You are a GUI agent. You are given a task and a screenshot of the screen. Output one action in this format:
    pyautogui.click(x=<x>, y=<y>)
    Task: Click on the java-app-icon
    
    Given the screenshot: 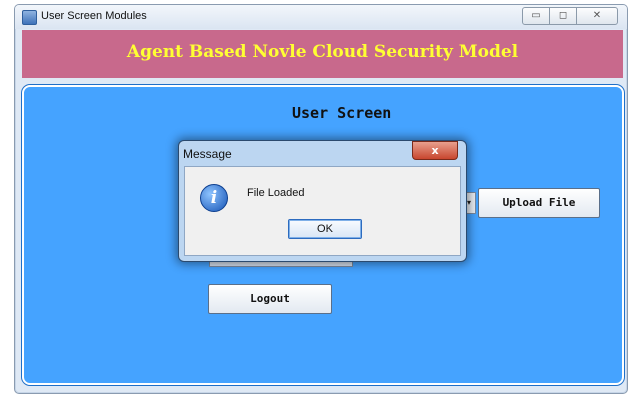 What is the action you would take?
    pyautogui.click(x=29, y=17)
    